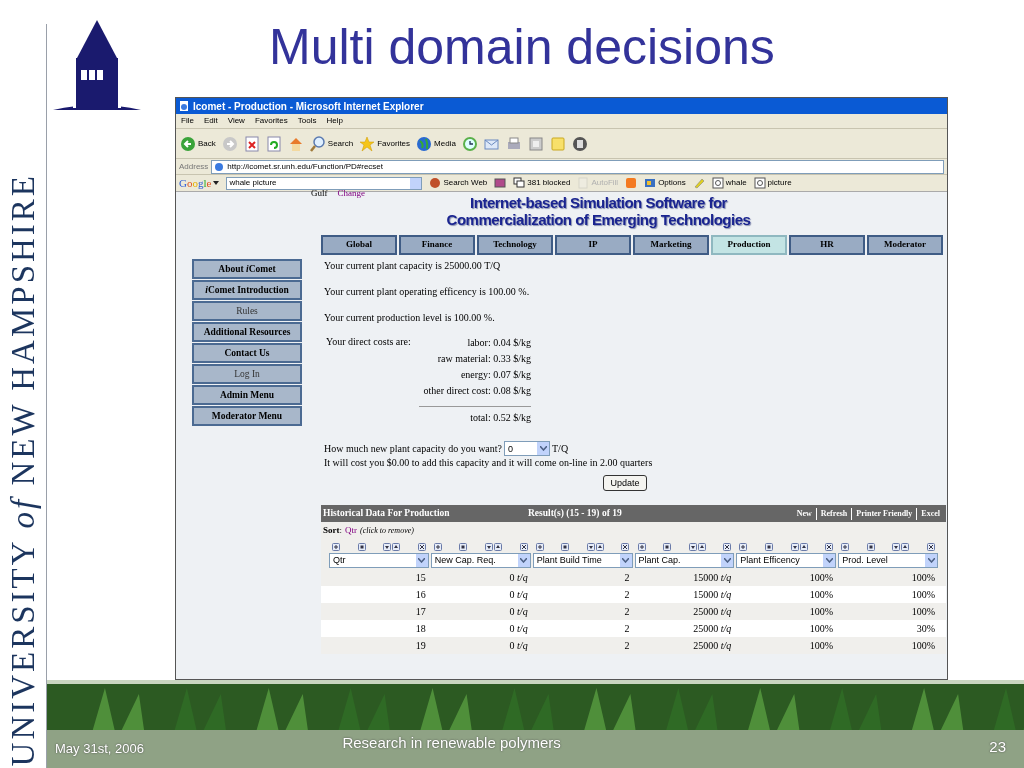  Describe the element at coordinates (712, 578) in the screenshot. I see `table-cell-text: 15000 t/q` at that location.